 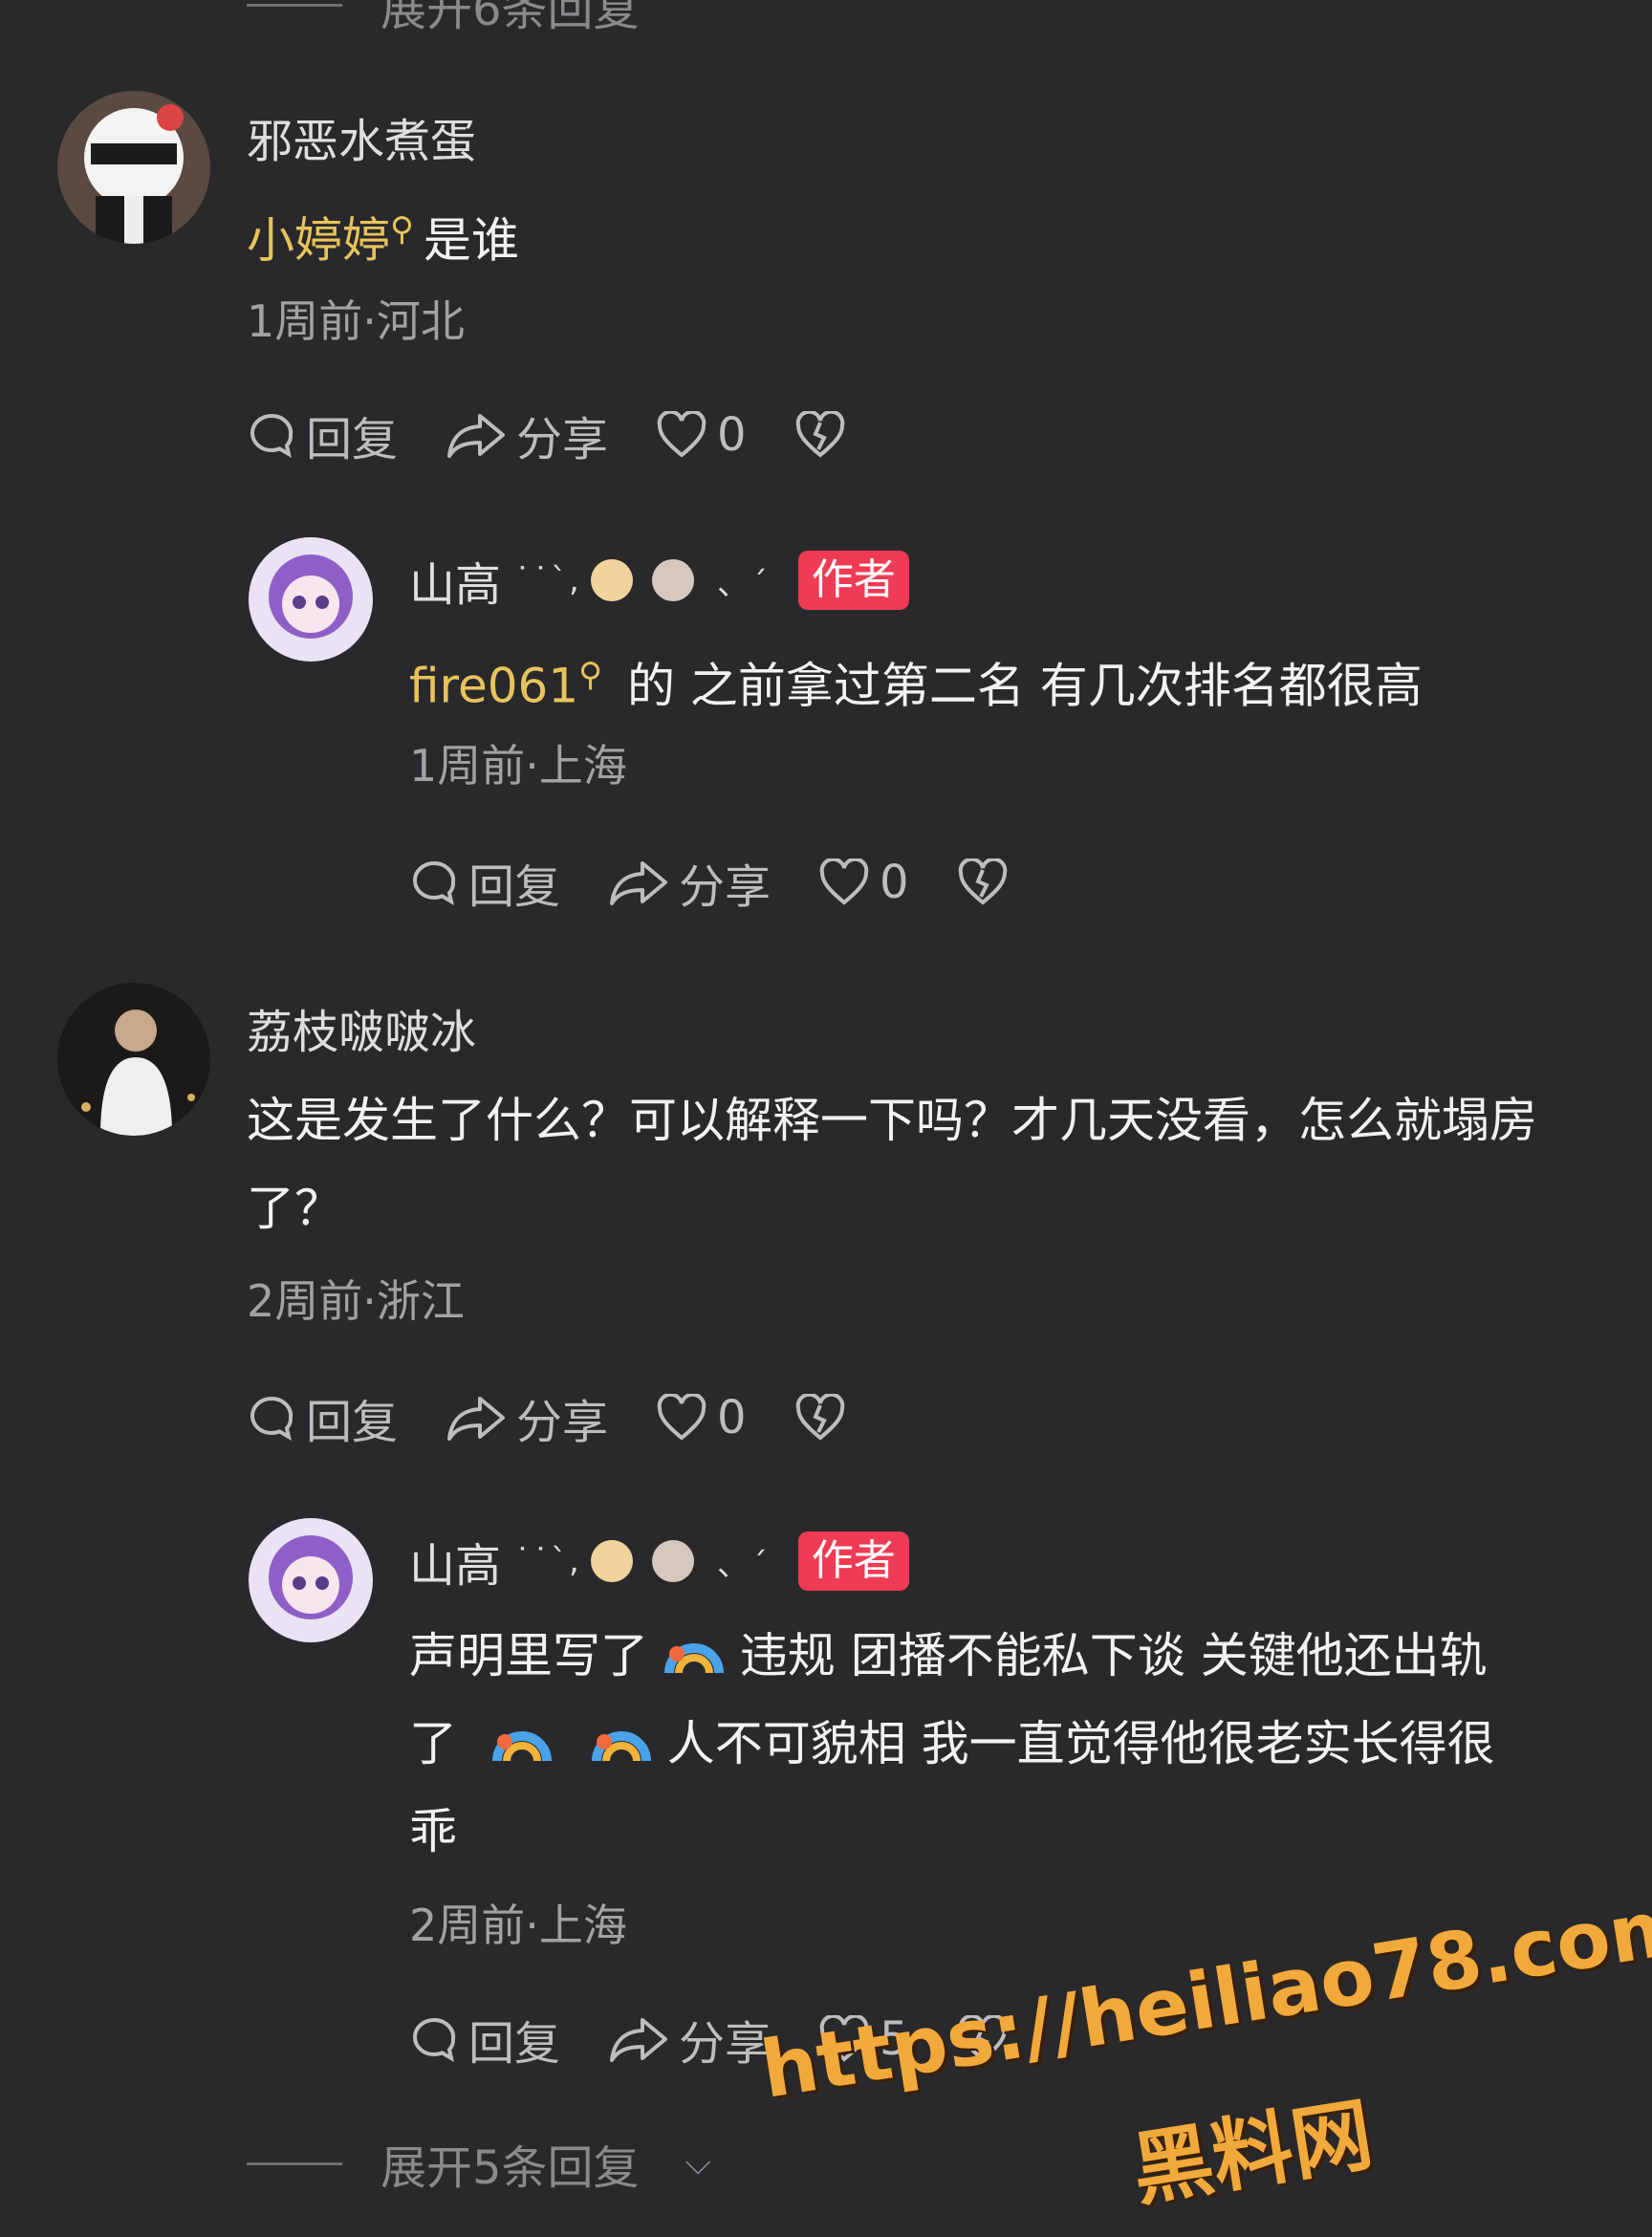 I want to click on comment-text: fire061⚲ 的 之前拿过第二名 有几次排名都很高, so click(x=916, y=680).